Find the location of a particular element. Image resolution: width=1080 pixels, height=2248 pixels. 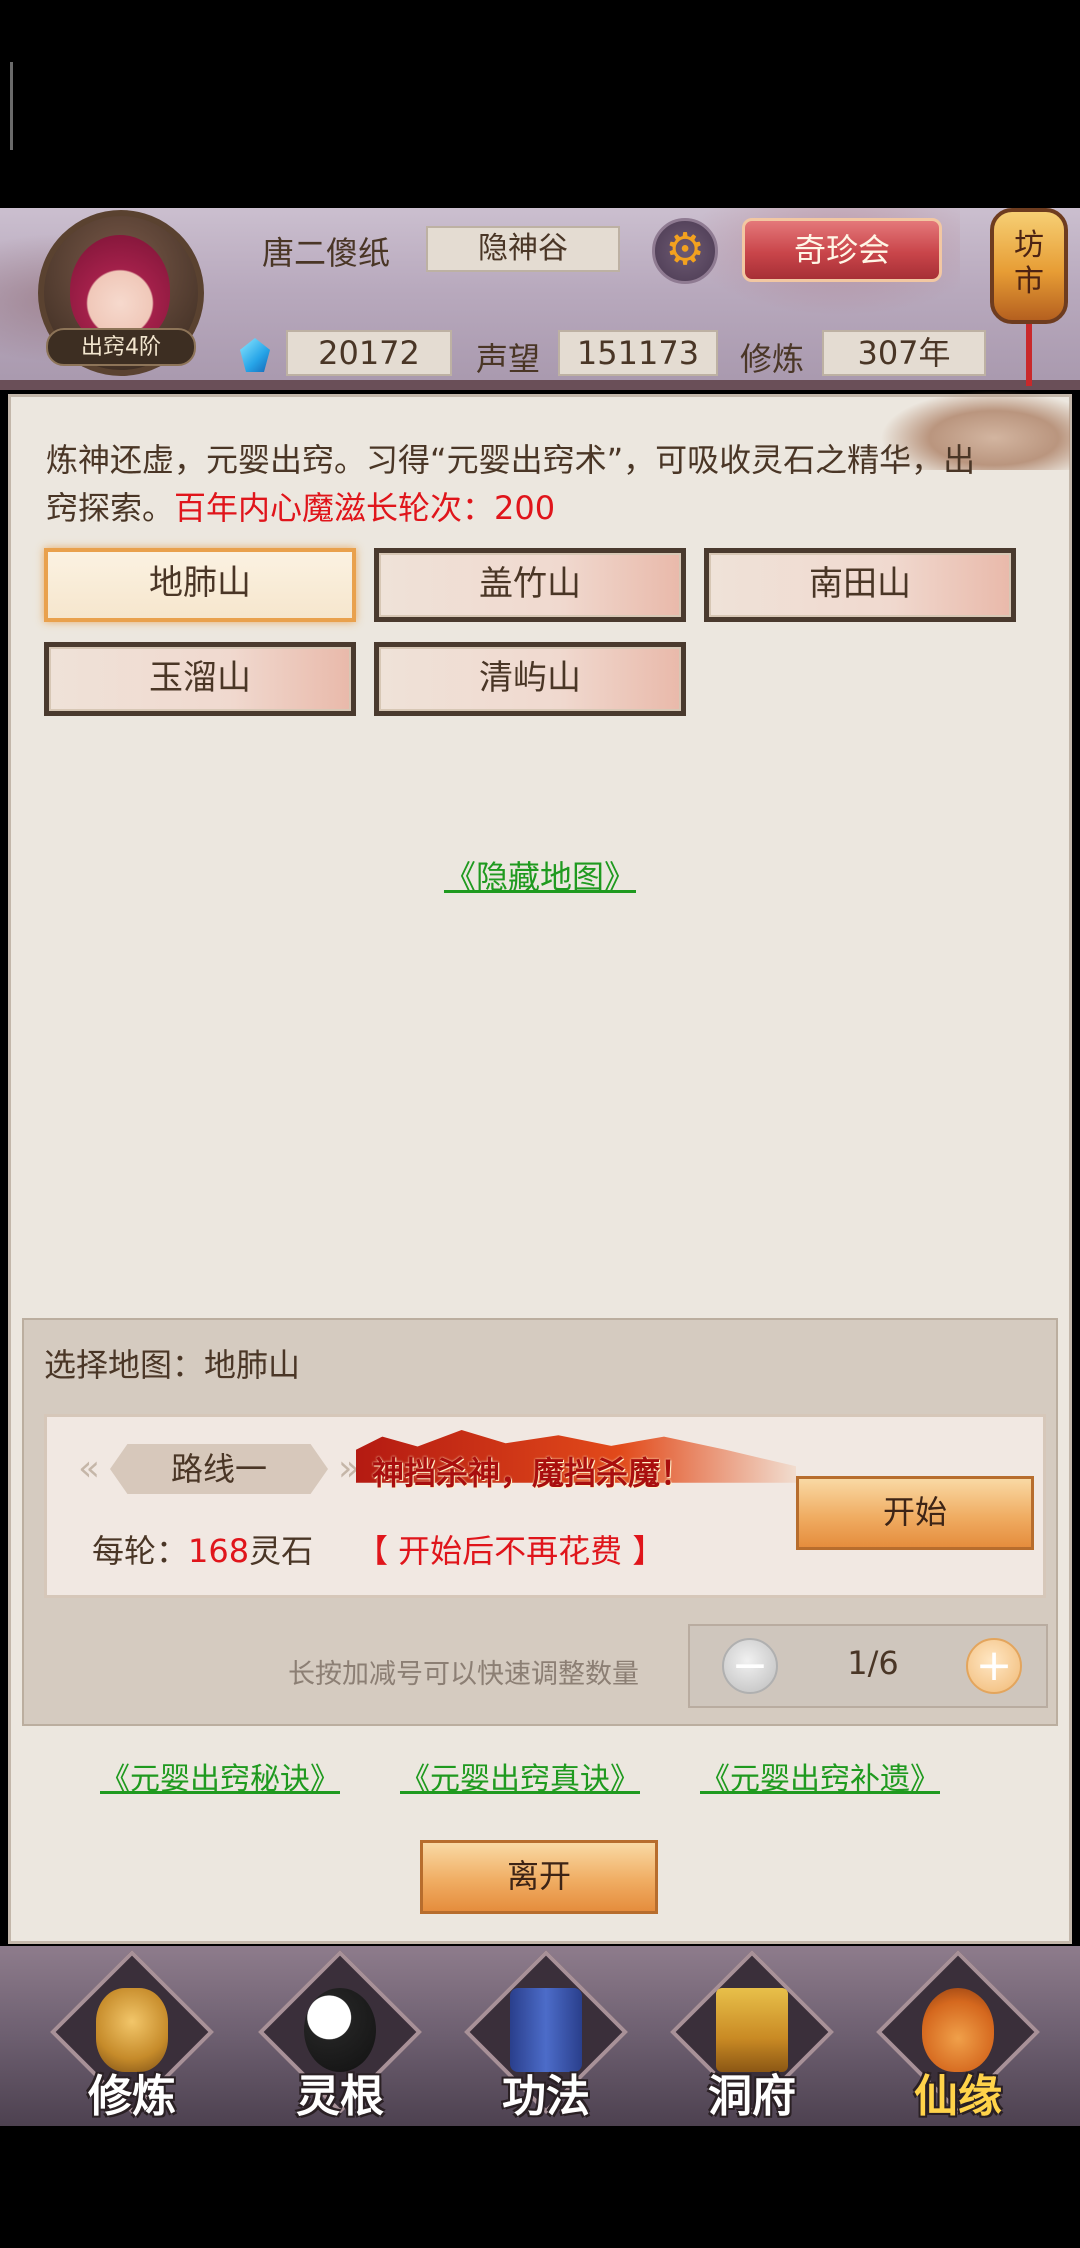

stepper-hint: 长按加减号可以快速调整数量 is located at coordinates (463, 1674).